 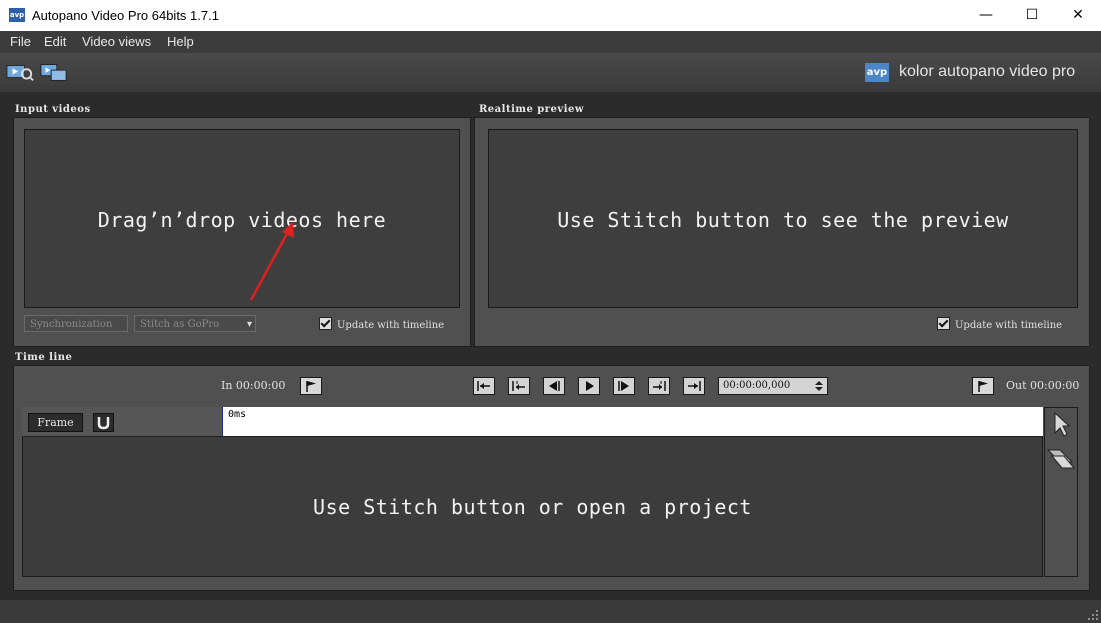 I want to click on set-out-point-button, so click(x=983, y=386).